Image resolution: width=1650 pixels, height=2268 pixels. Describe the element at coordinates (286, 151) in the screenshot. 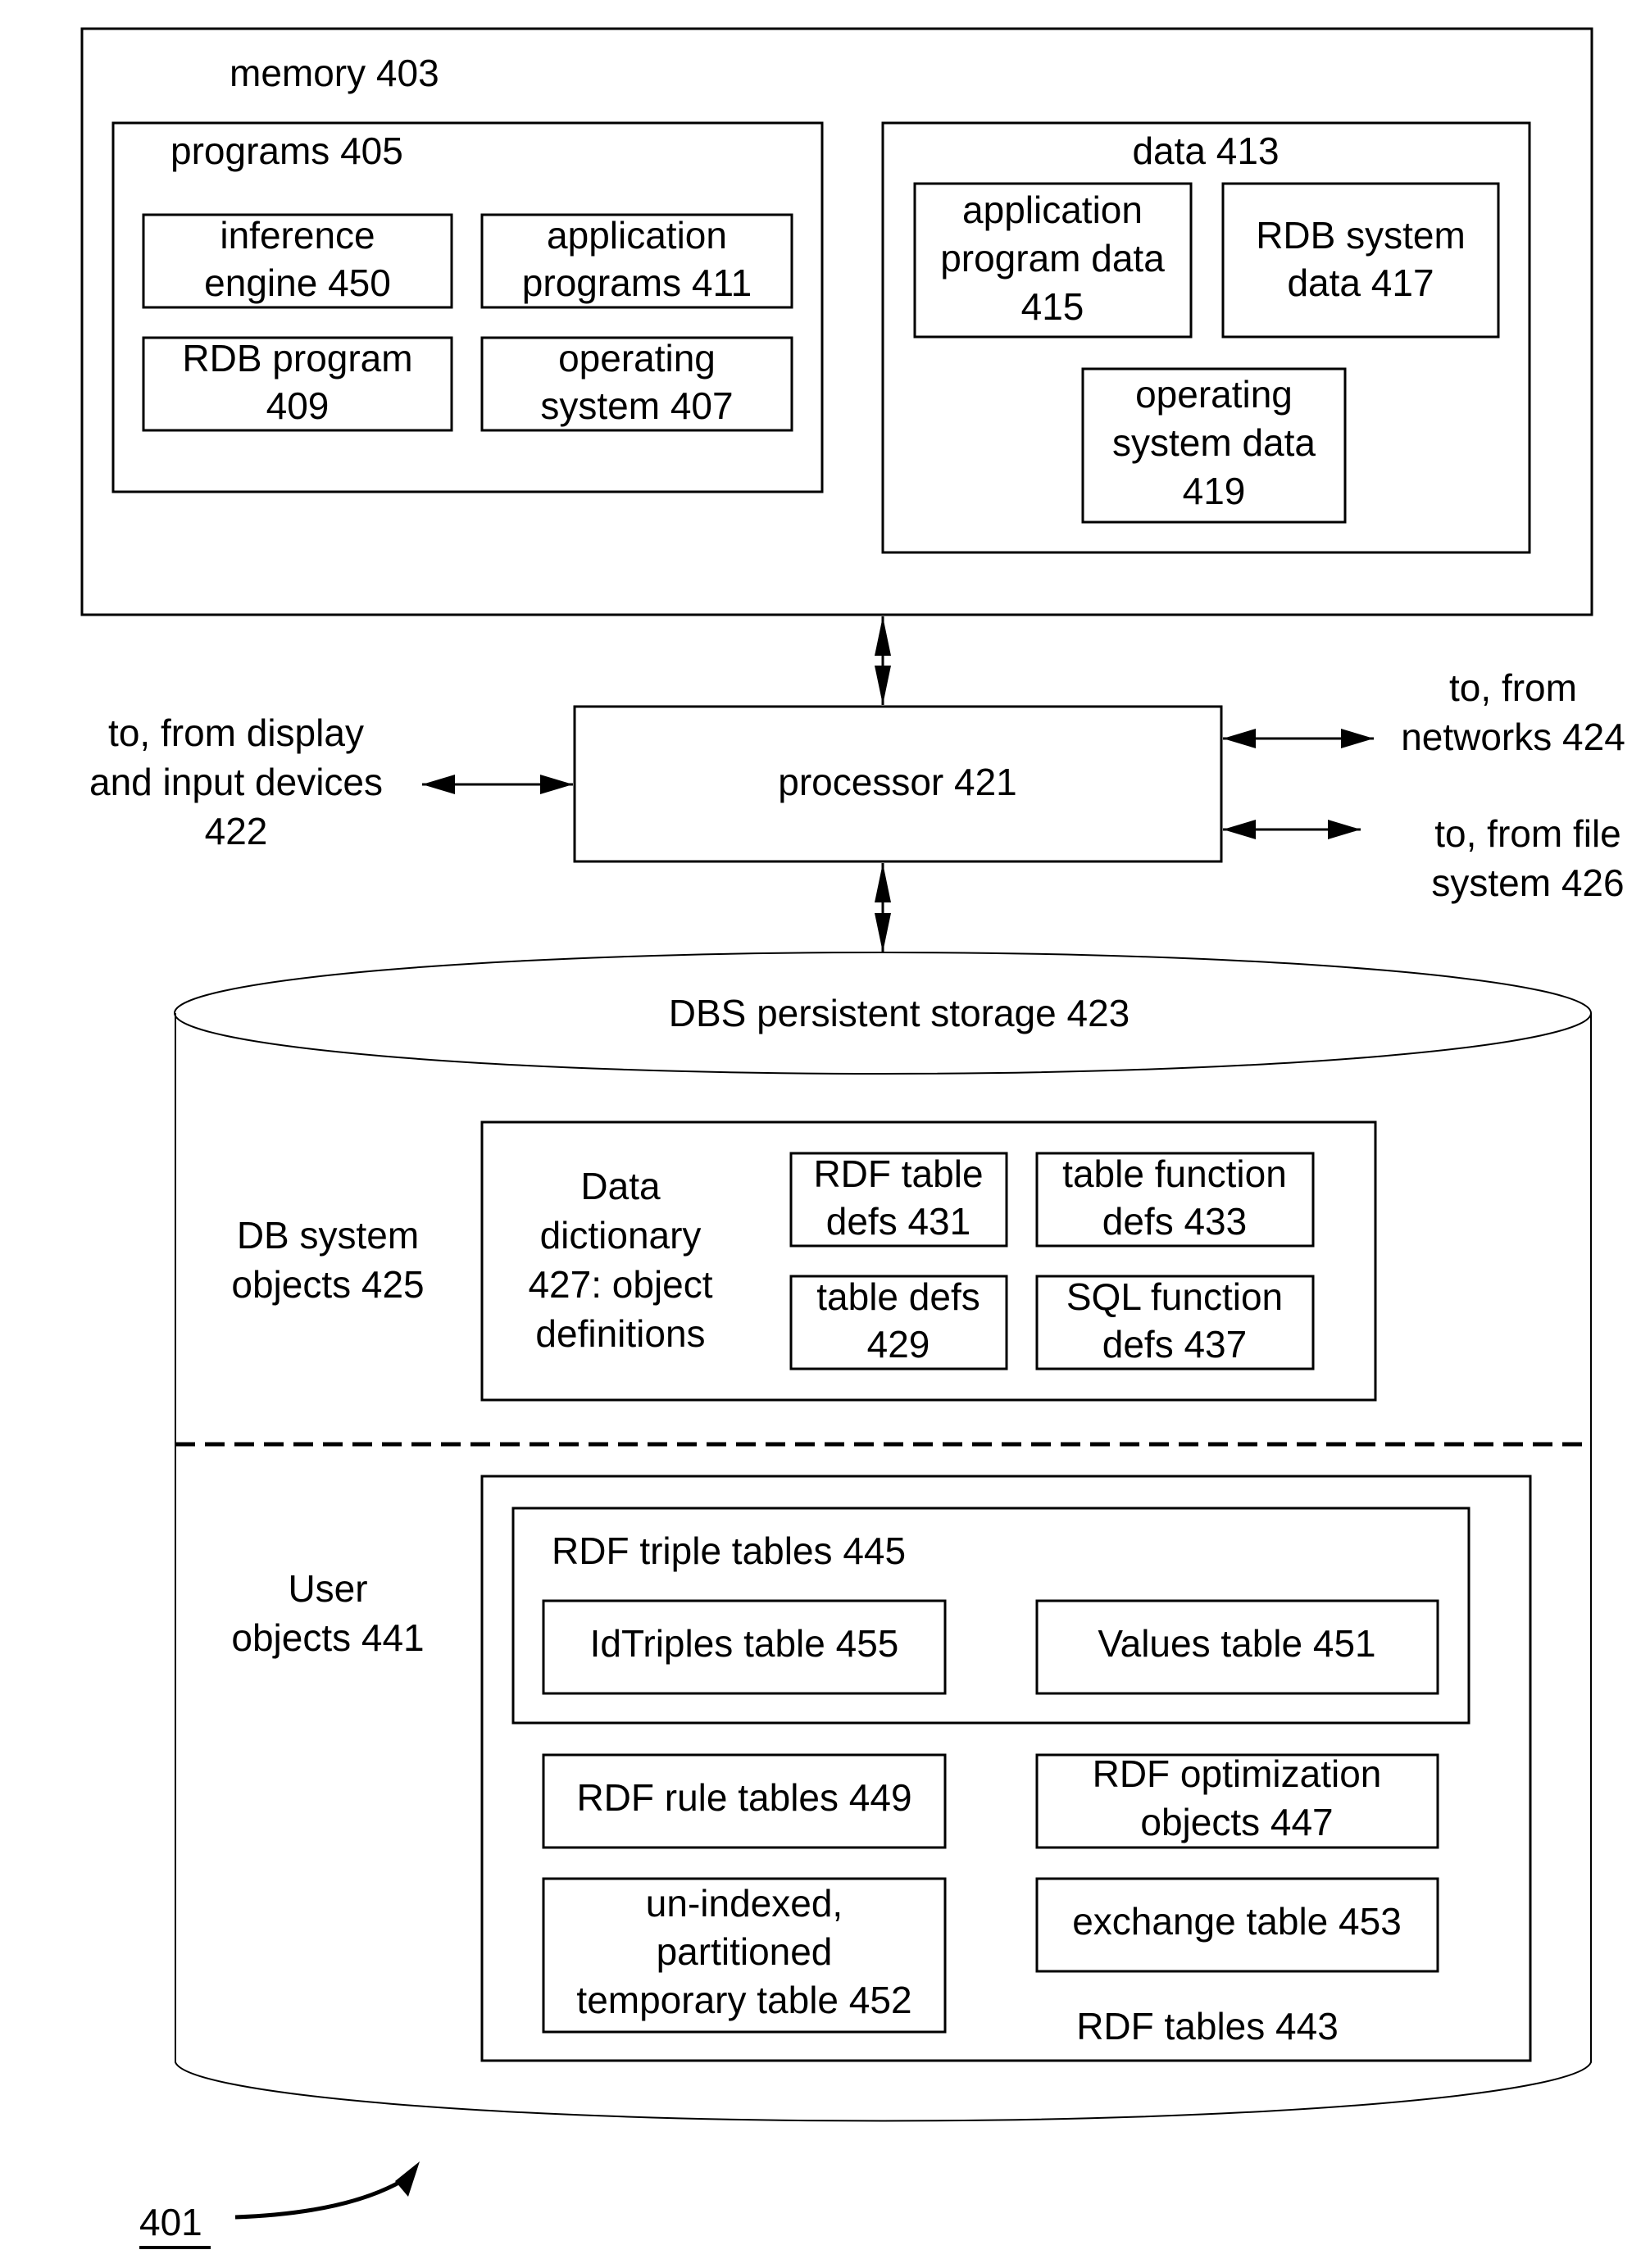

I see `programs-label: programs 405` at that location.